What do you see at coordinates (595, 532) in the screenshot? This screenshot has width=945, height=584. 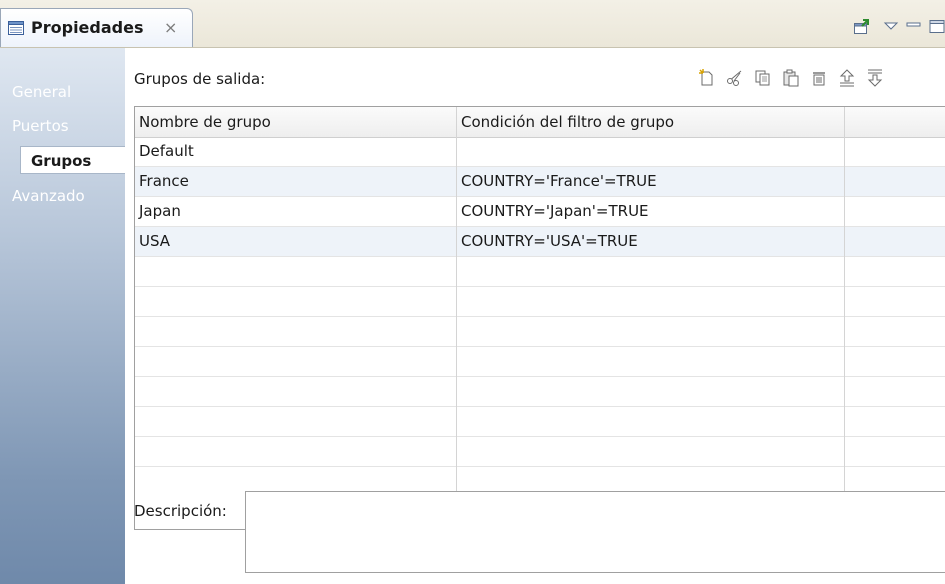 I see `description-field` at bounding box center [595, 532].